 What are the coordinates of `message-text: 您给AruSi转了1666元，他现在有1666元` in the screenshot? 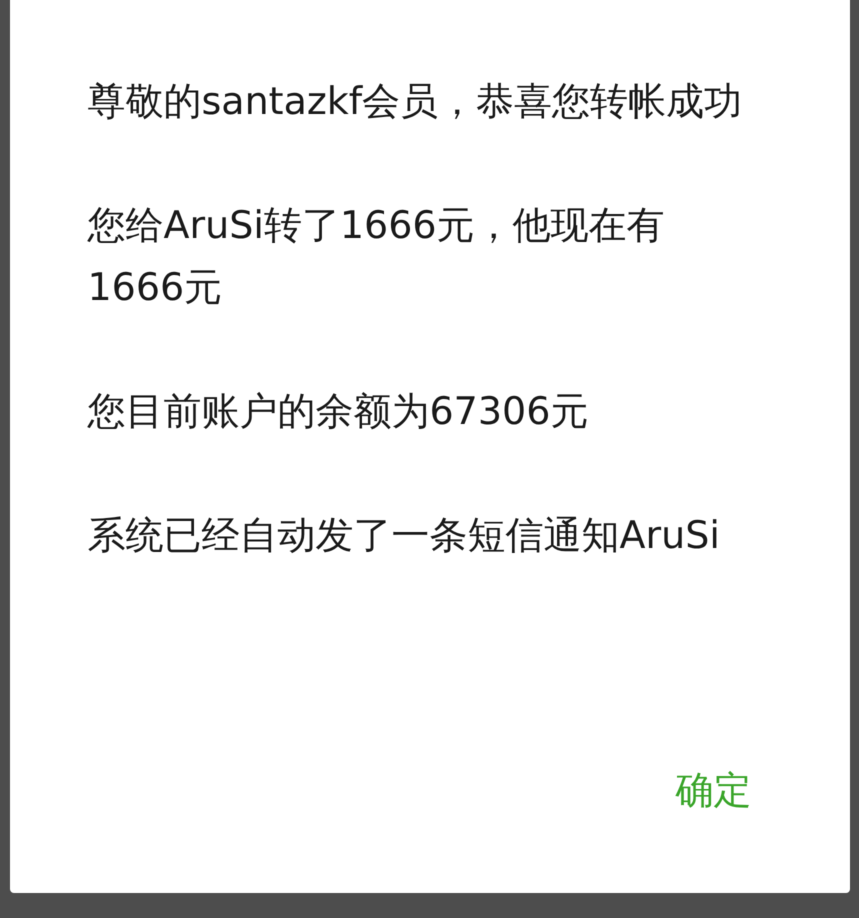 It's located at (377, 256).